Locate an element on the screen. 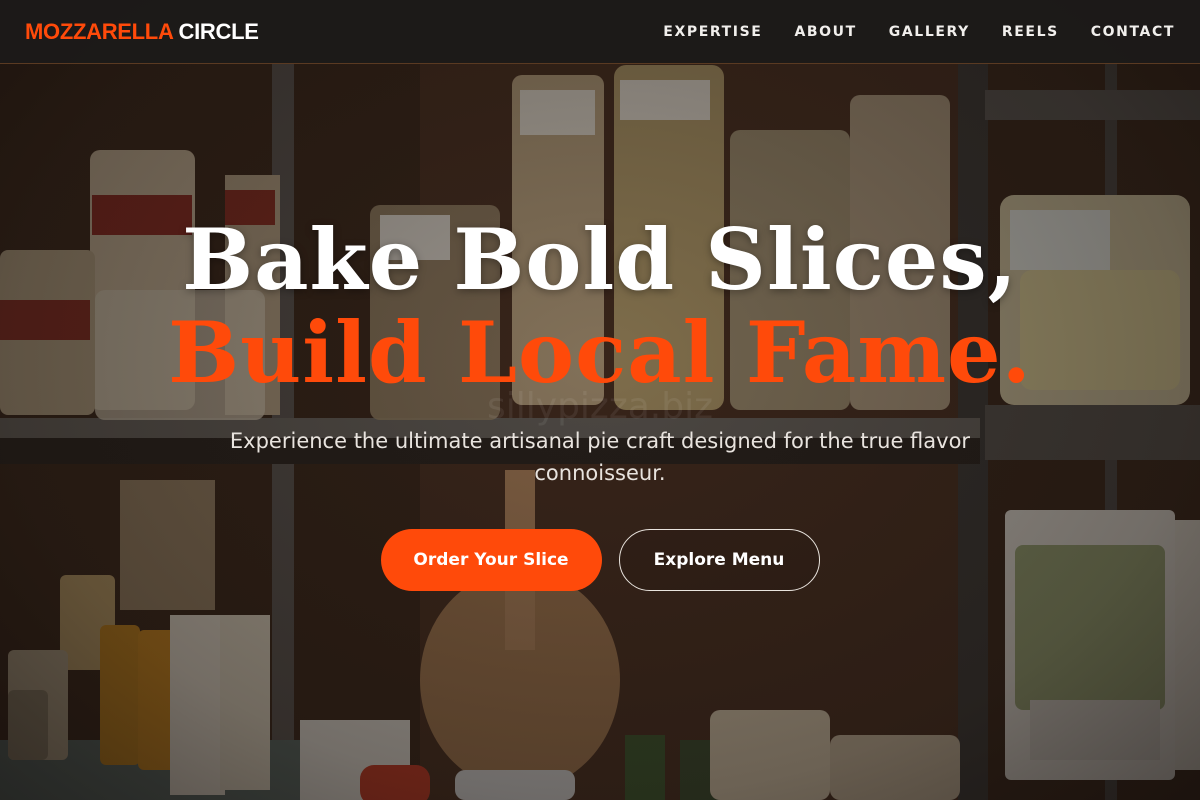 The image size is (1200, 800). nav-item-gallery: GALLERY is located at coordinates (929, 32).